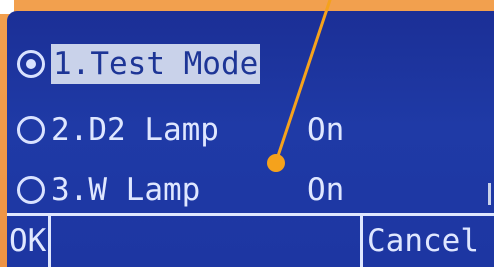 This screenshot has width=494, height=267. Describe the element at coordinates (135, 130) in the screenshot. I see `menu-item-label: 2.D2 Lamp` at that location.